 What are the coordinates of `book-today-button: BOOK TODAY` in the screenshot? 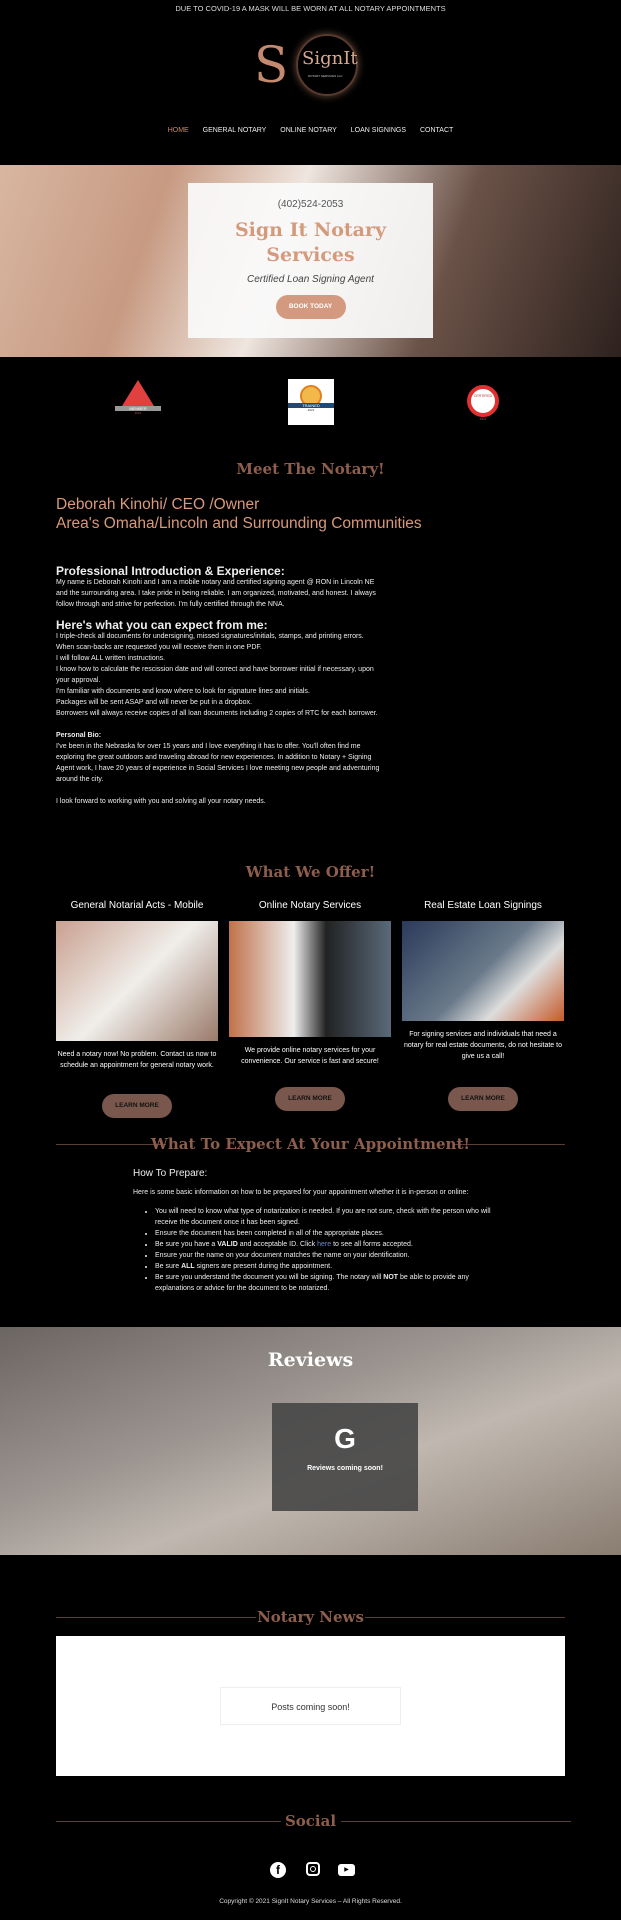 It's located at (310, 307).